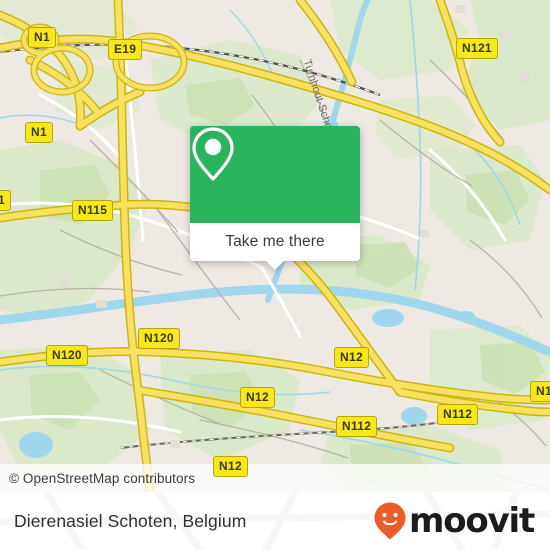 Image resolution: width=550 pixels, height=550 pixels. Describe the element at coordinates (357, 426) in the screenshot. I see `road-shield-n112-center: N112` at that location.